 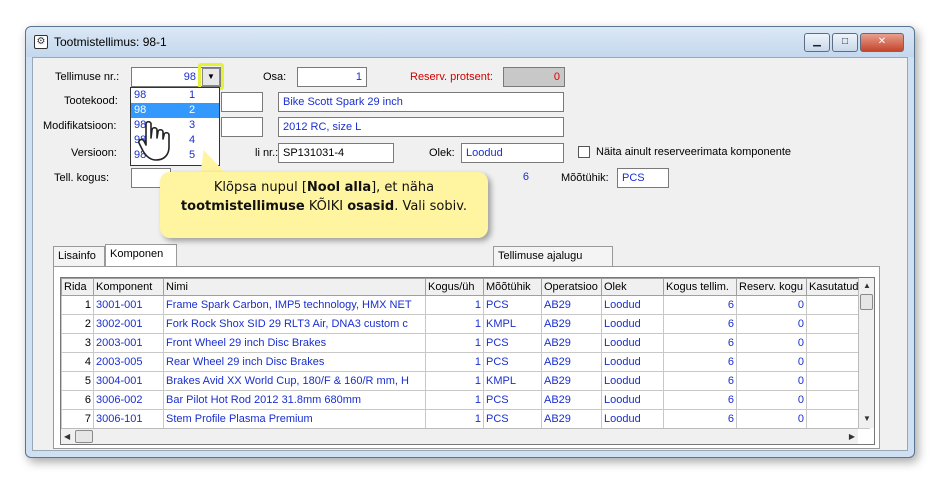 What do you see at coordinates (571, 287) in the screenshot?
I see `col-header: Operatsioo` at bounding box center [571, 287].